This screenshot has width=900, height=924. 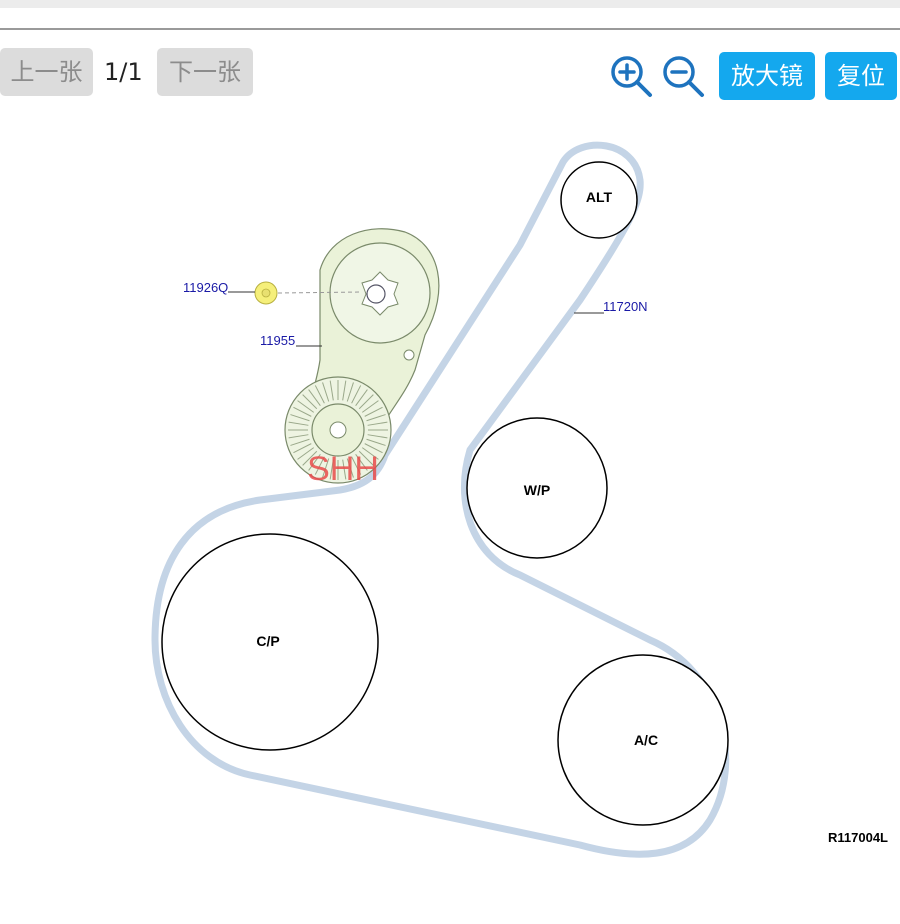 I want to click on viewer-toolbar: 上一张 1/1 下一张 放大镜 复位, so click(x=450, y=74).